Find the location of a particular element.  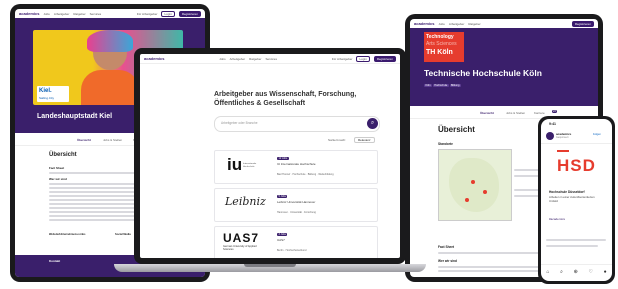

badge: Hochschule is located at coordinates (440, 85).